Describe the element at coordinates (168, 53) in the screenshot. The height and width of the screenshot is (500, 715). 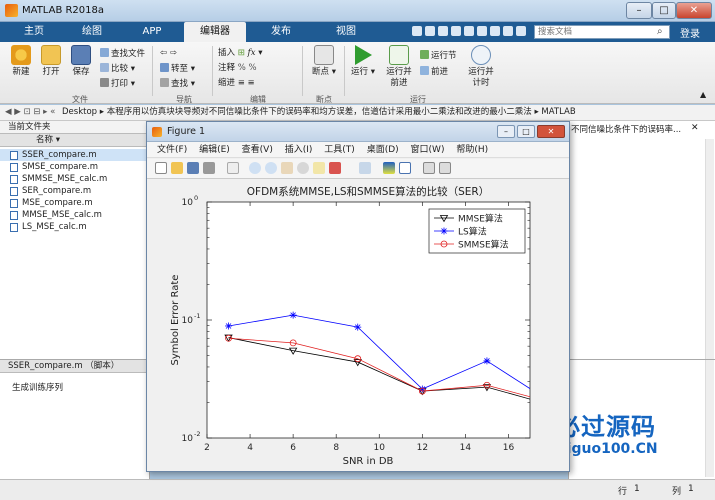
I see `nav-arrows: ⇦ ⇨` at that location.